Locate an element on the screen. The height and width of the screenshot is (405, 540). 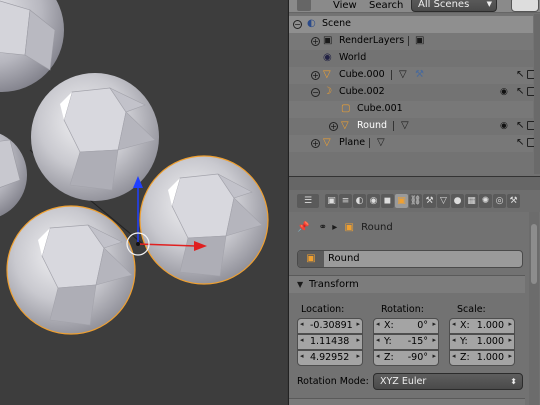
location-x-field: ◂ -0.30891 ▸ is located at coordinates (330, 326).